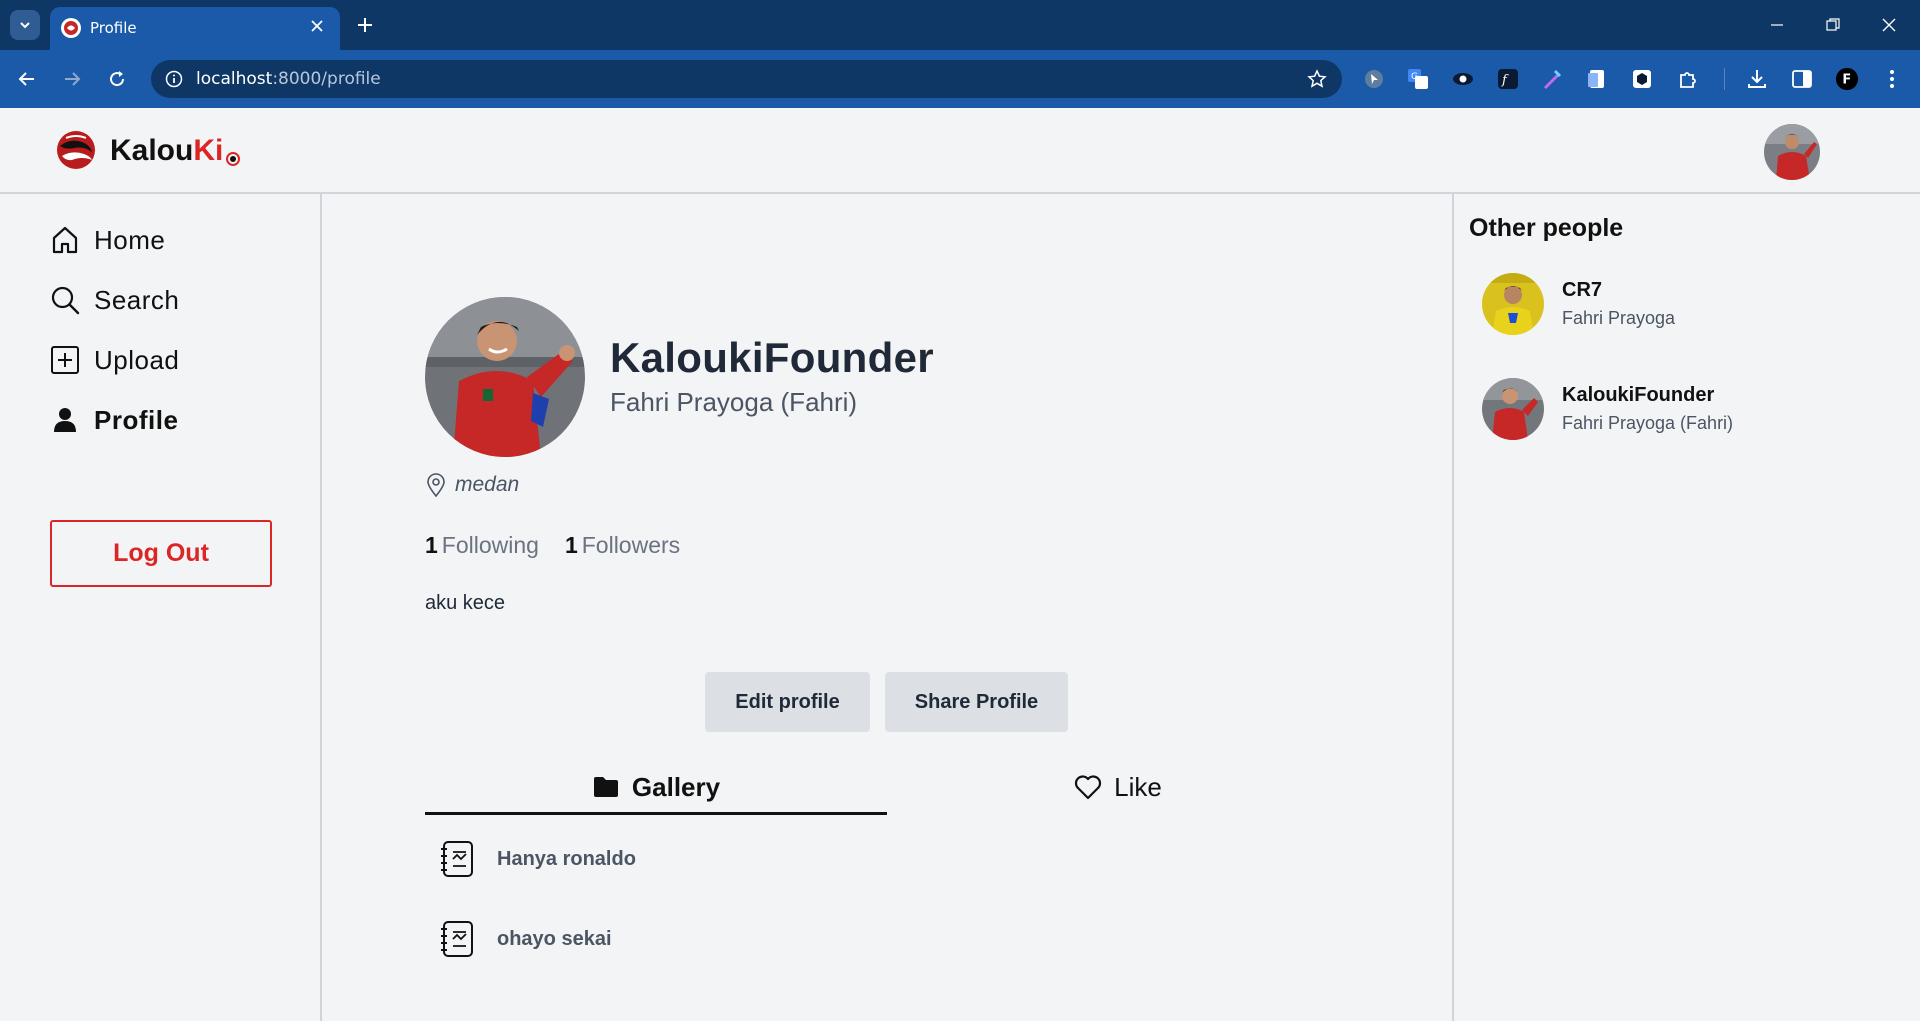 The image size is (1920, 1021). What do you see at coordinates (1582, 290) in the screenshot?
I see `person-name: CR7` at bounding box center [1582, 290].